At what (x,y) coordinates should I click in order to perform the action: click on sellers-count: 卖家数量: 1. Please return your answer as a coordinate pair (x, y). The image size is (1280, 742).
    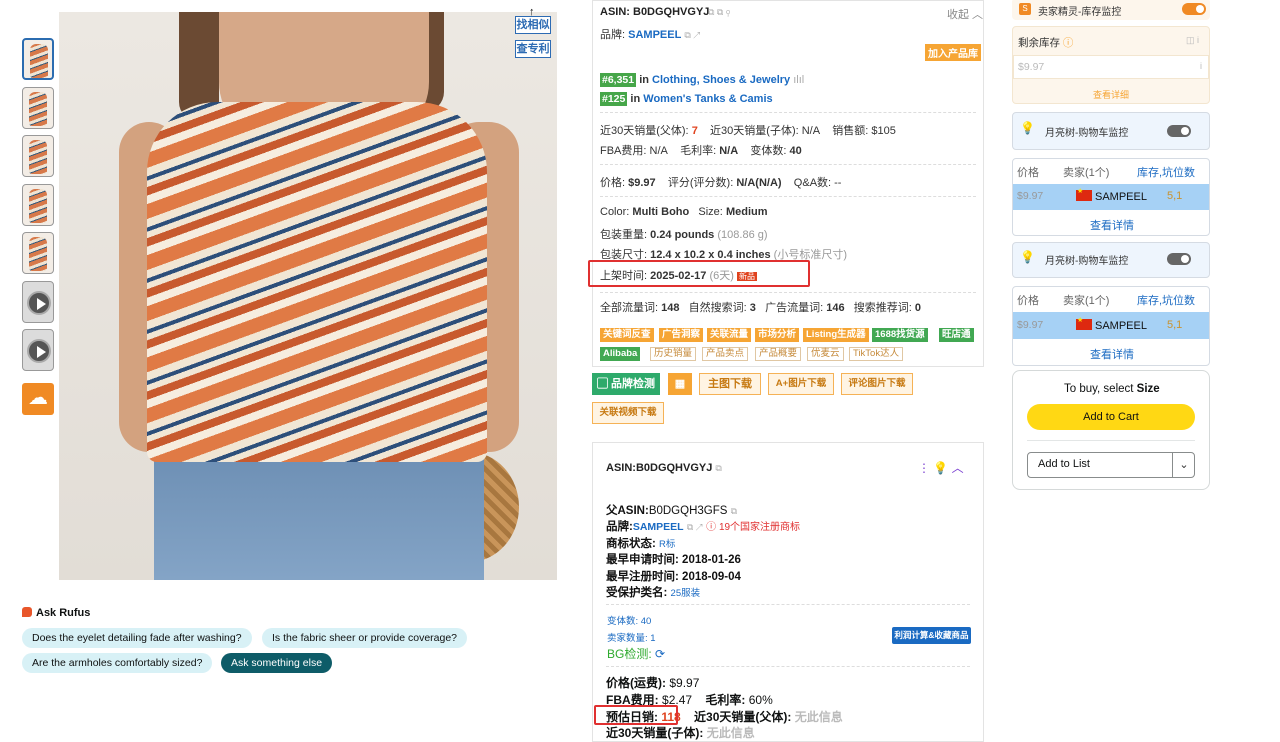
    Looking at the image, I should click on (631, 638).